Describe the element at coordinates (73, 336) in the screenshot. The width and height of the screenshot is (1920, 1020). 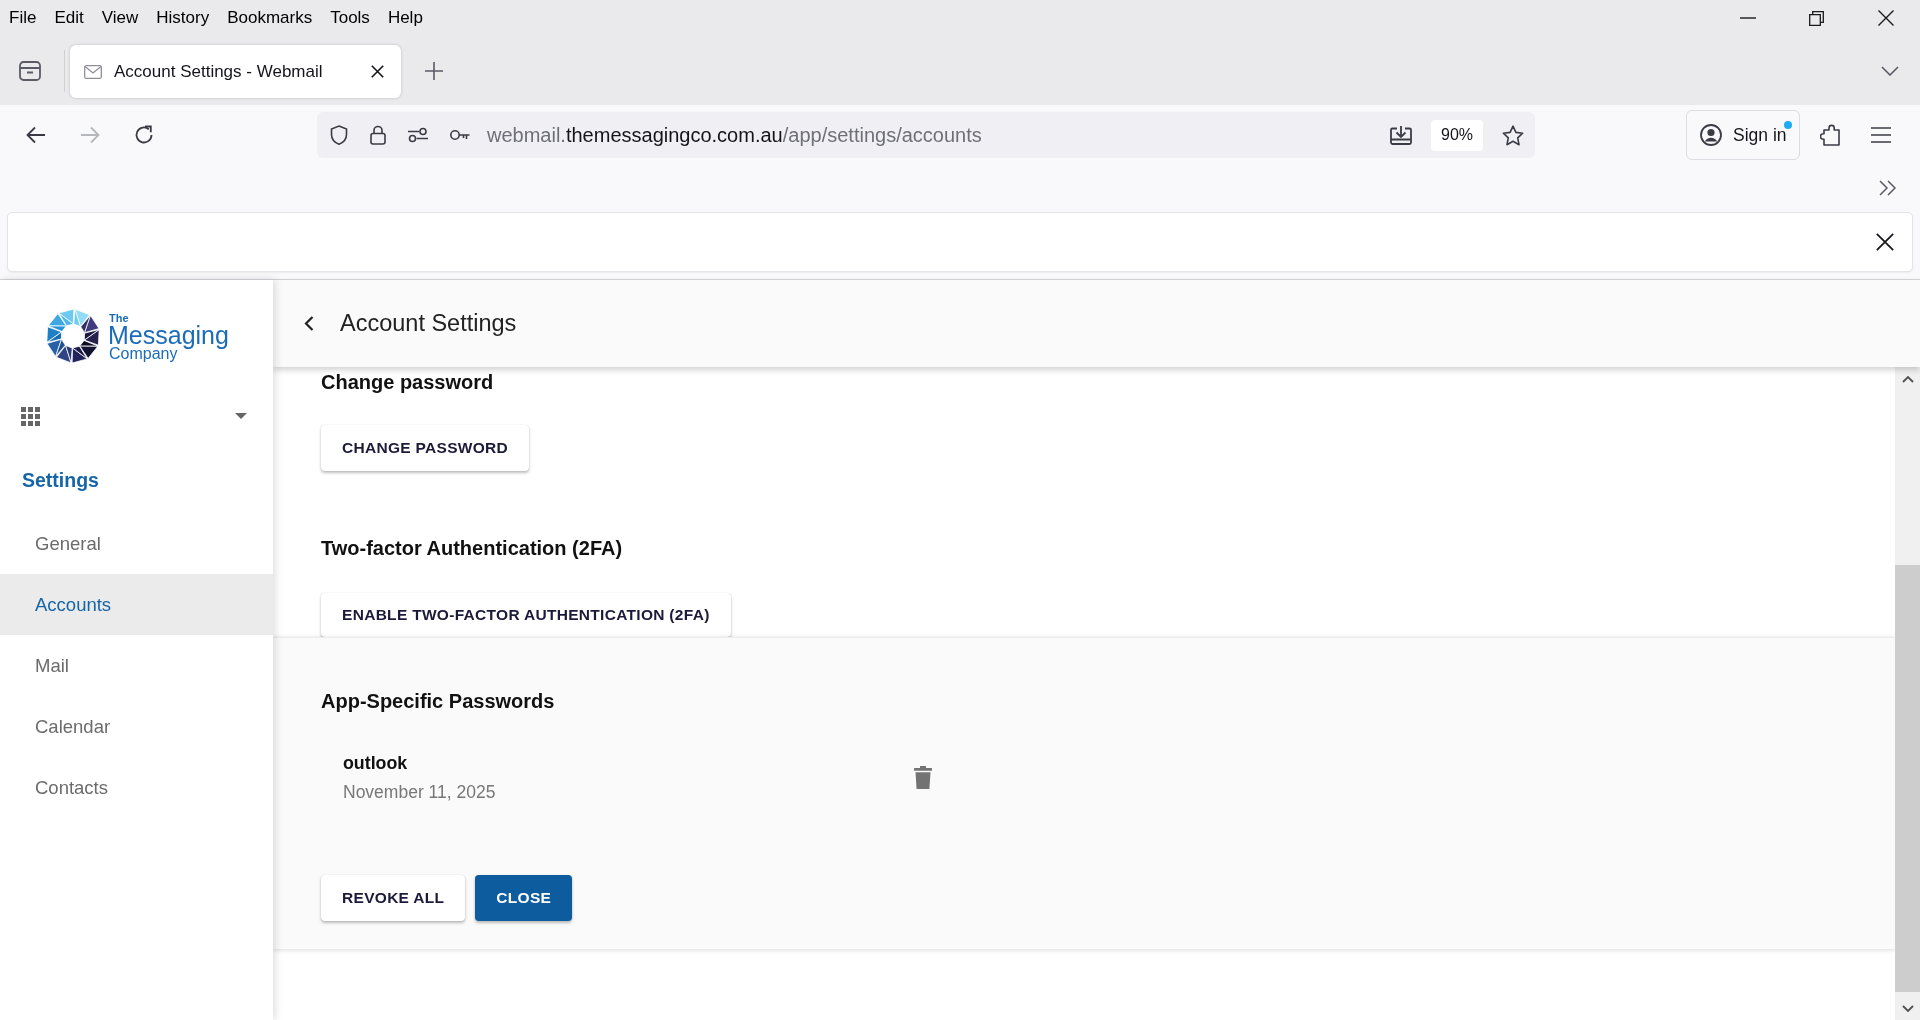
I see `logo-icon` at that location.